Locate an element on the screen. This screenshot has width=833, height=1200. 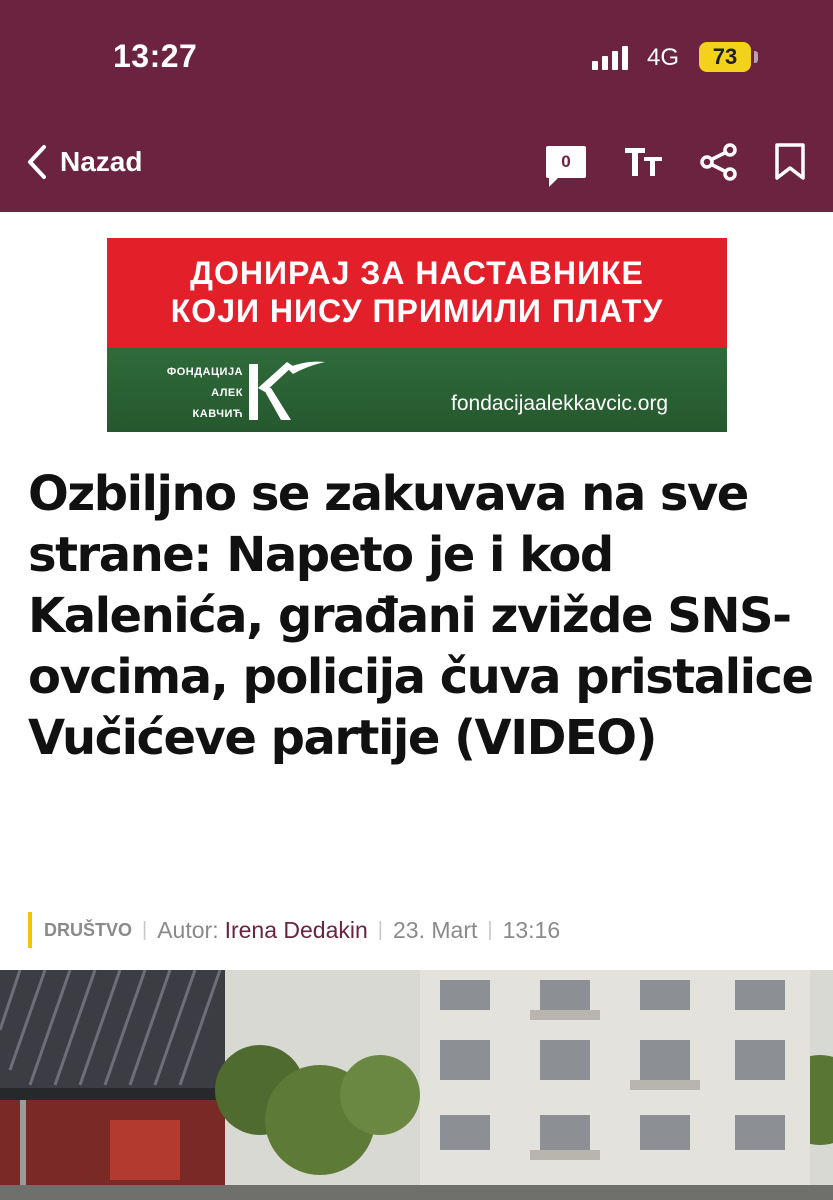
foundation-line2: АЛЕК is located at coordinates (227, 393).